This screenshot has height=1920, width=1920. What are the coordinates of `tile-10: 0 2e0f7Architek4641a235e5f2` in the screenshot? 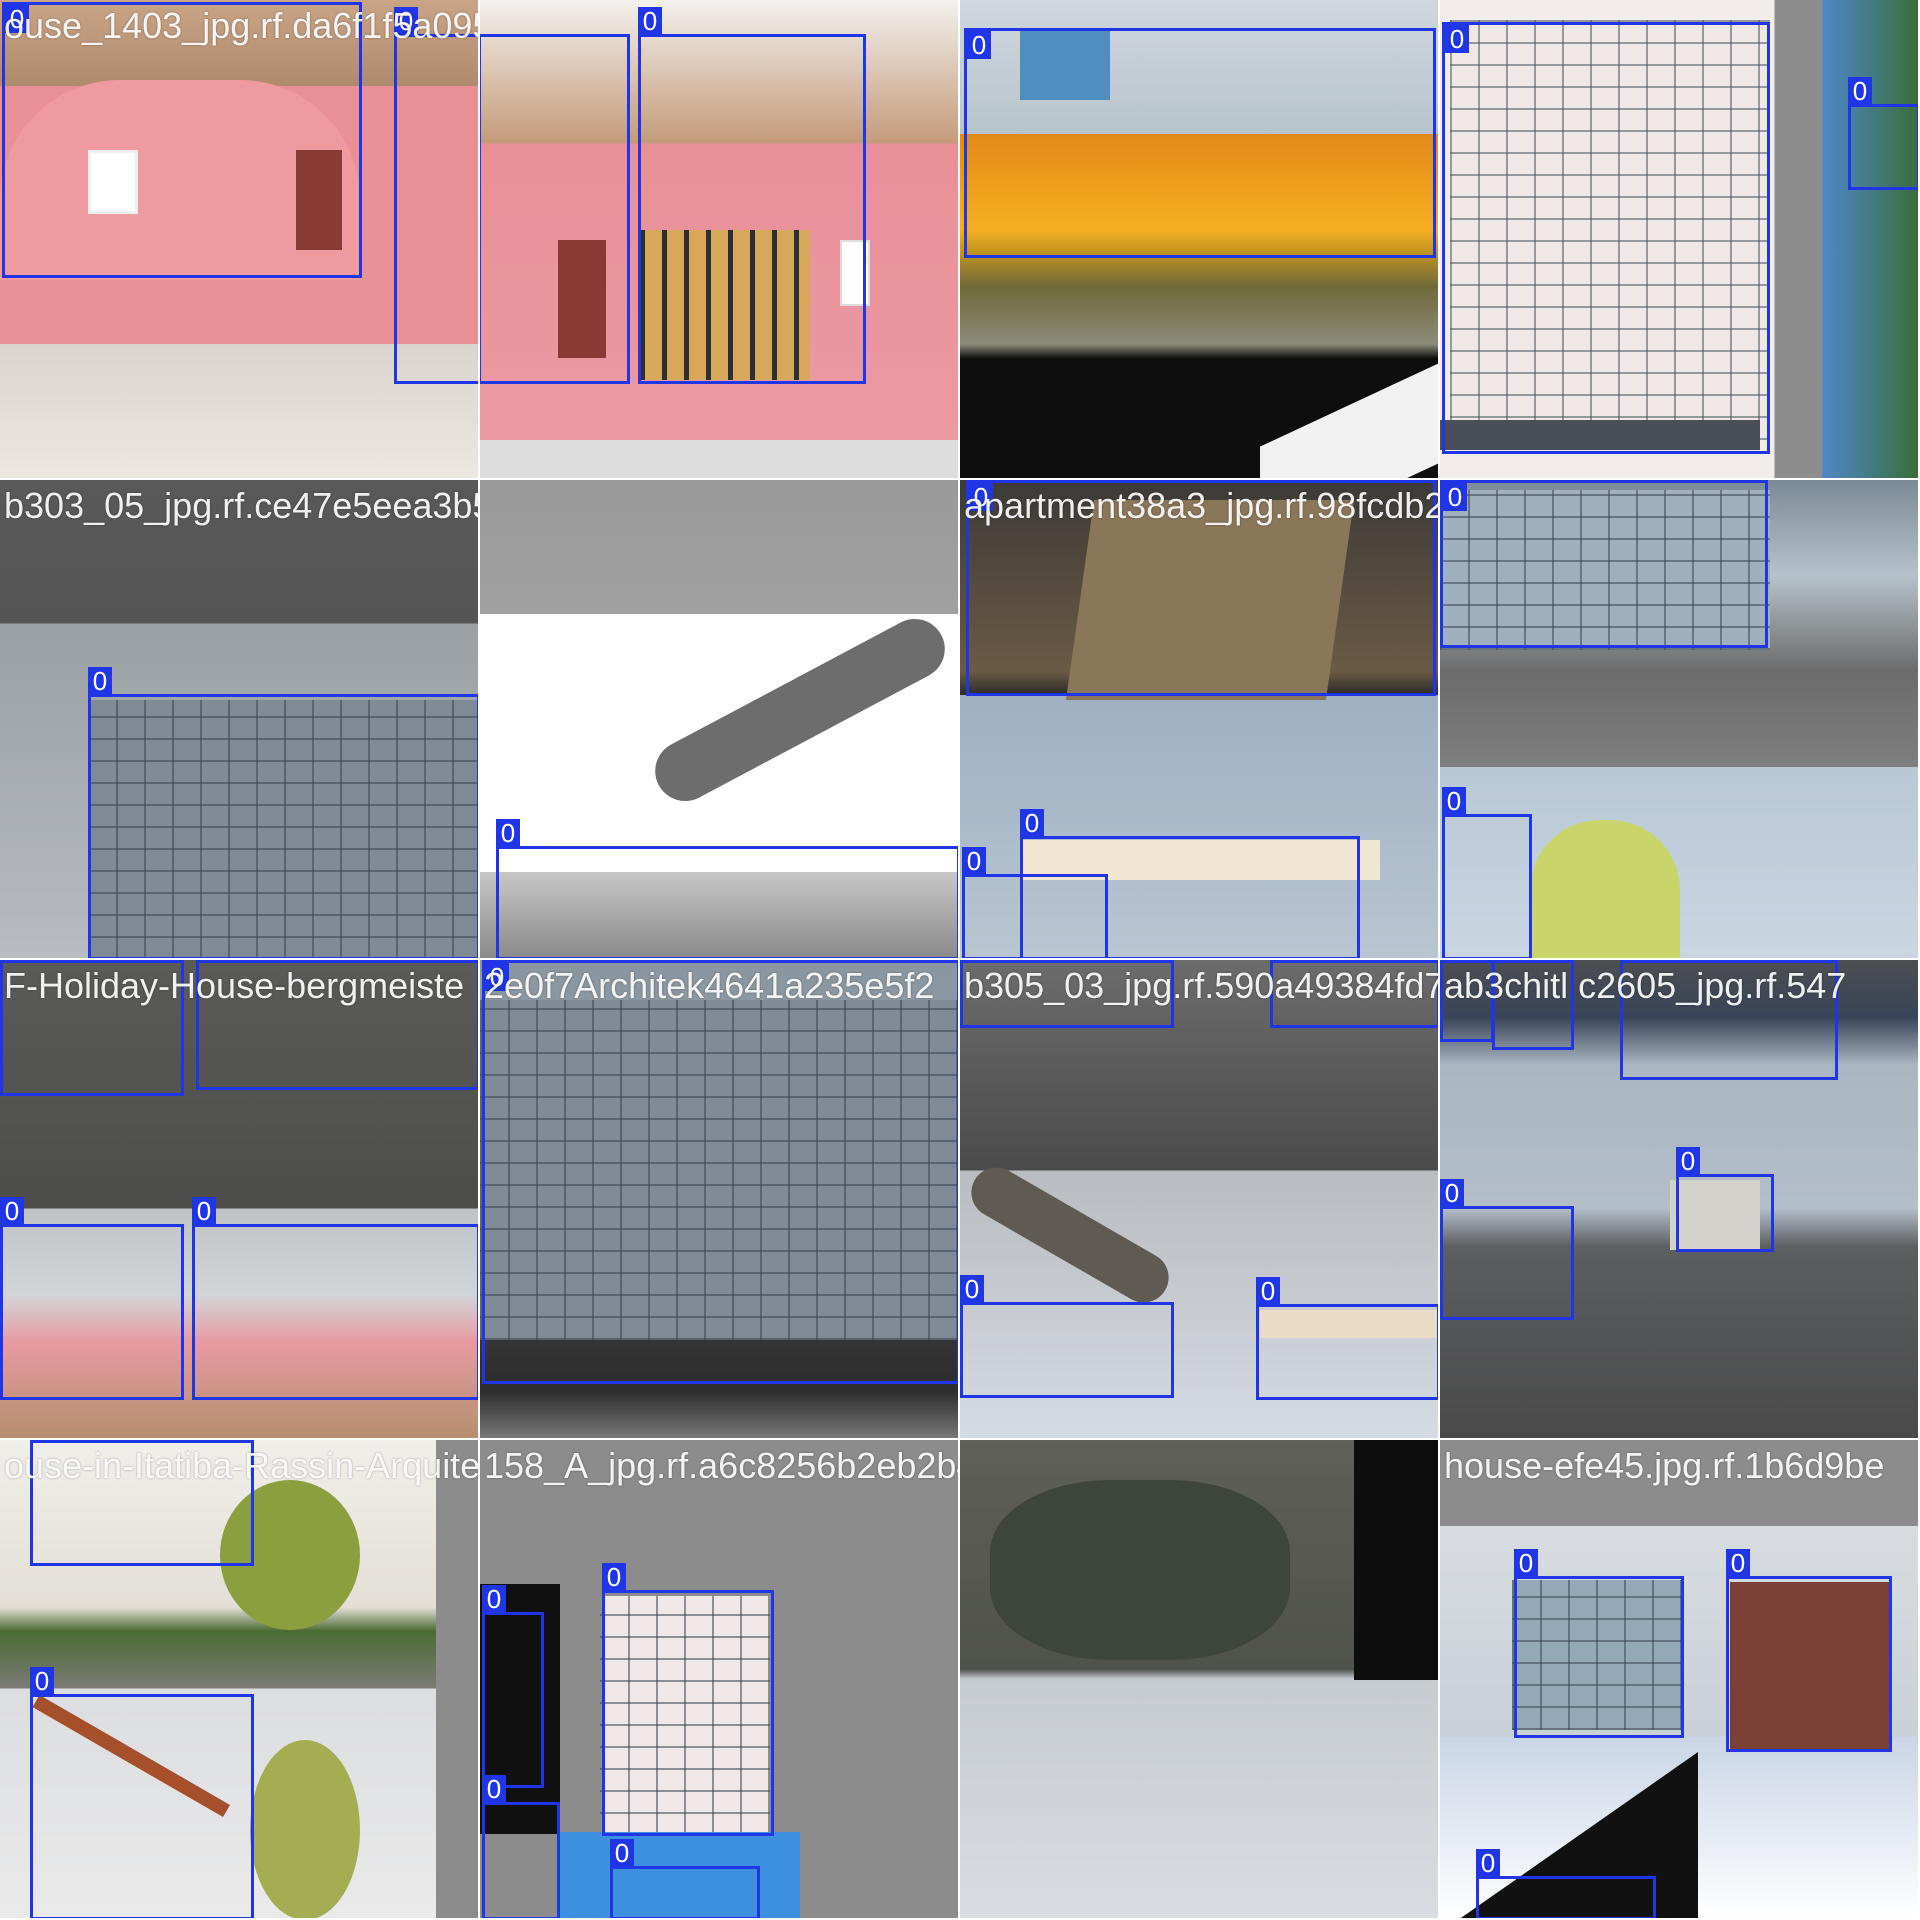 It's located at (720, 1200).